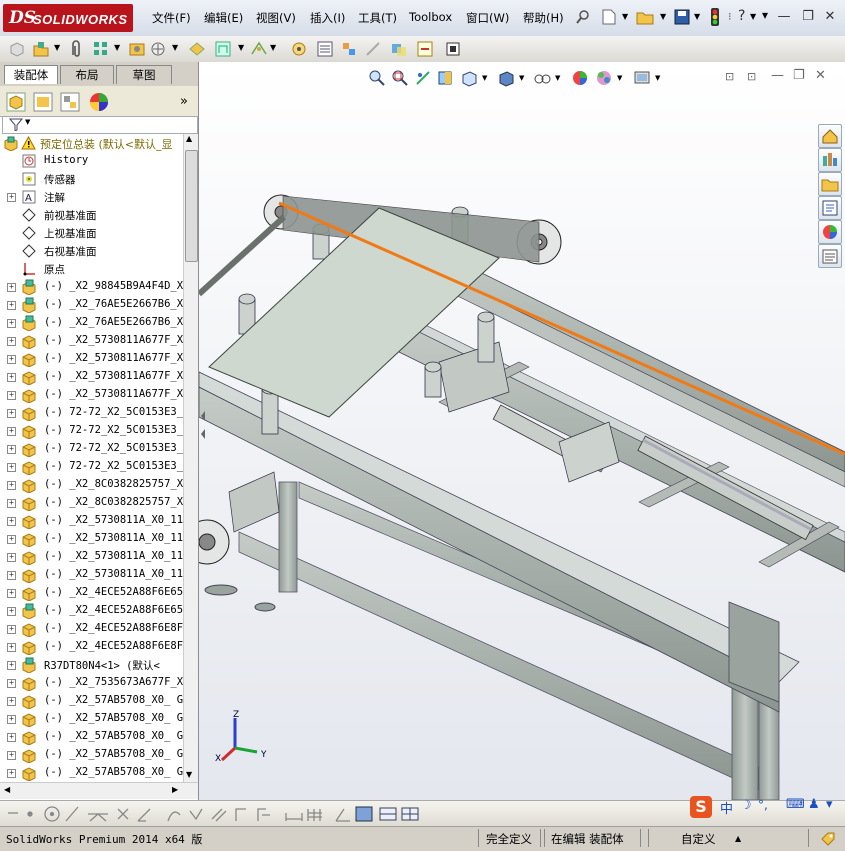  Describe the element at coordinates (276, 18) in the screenshot. I see `menu-item-2: 视图(V)` at that location.